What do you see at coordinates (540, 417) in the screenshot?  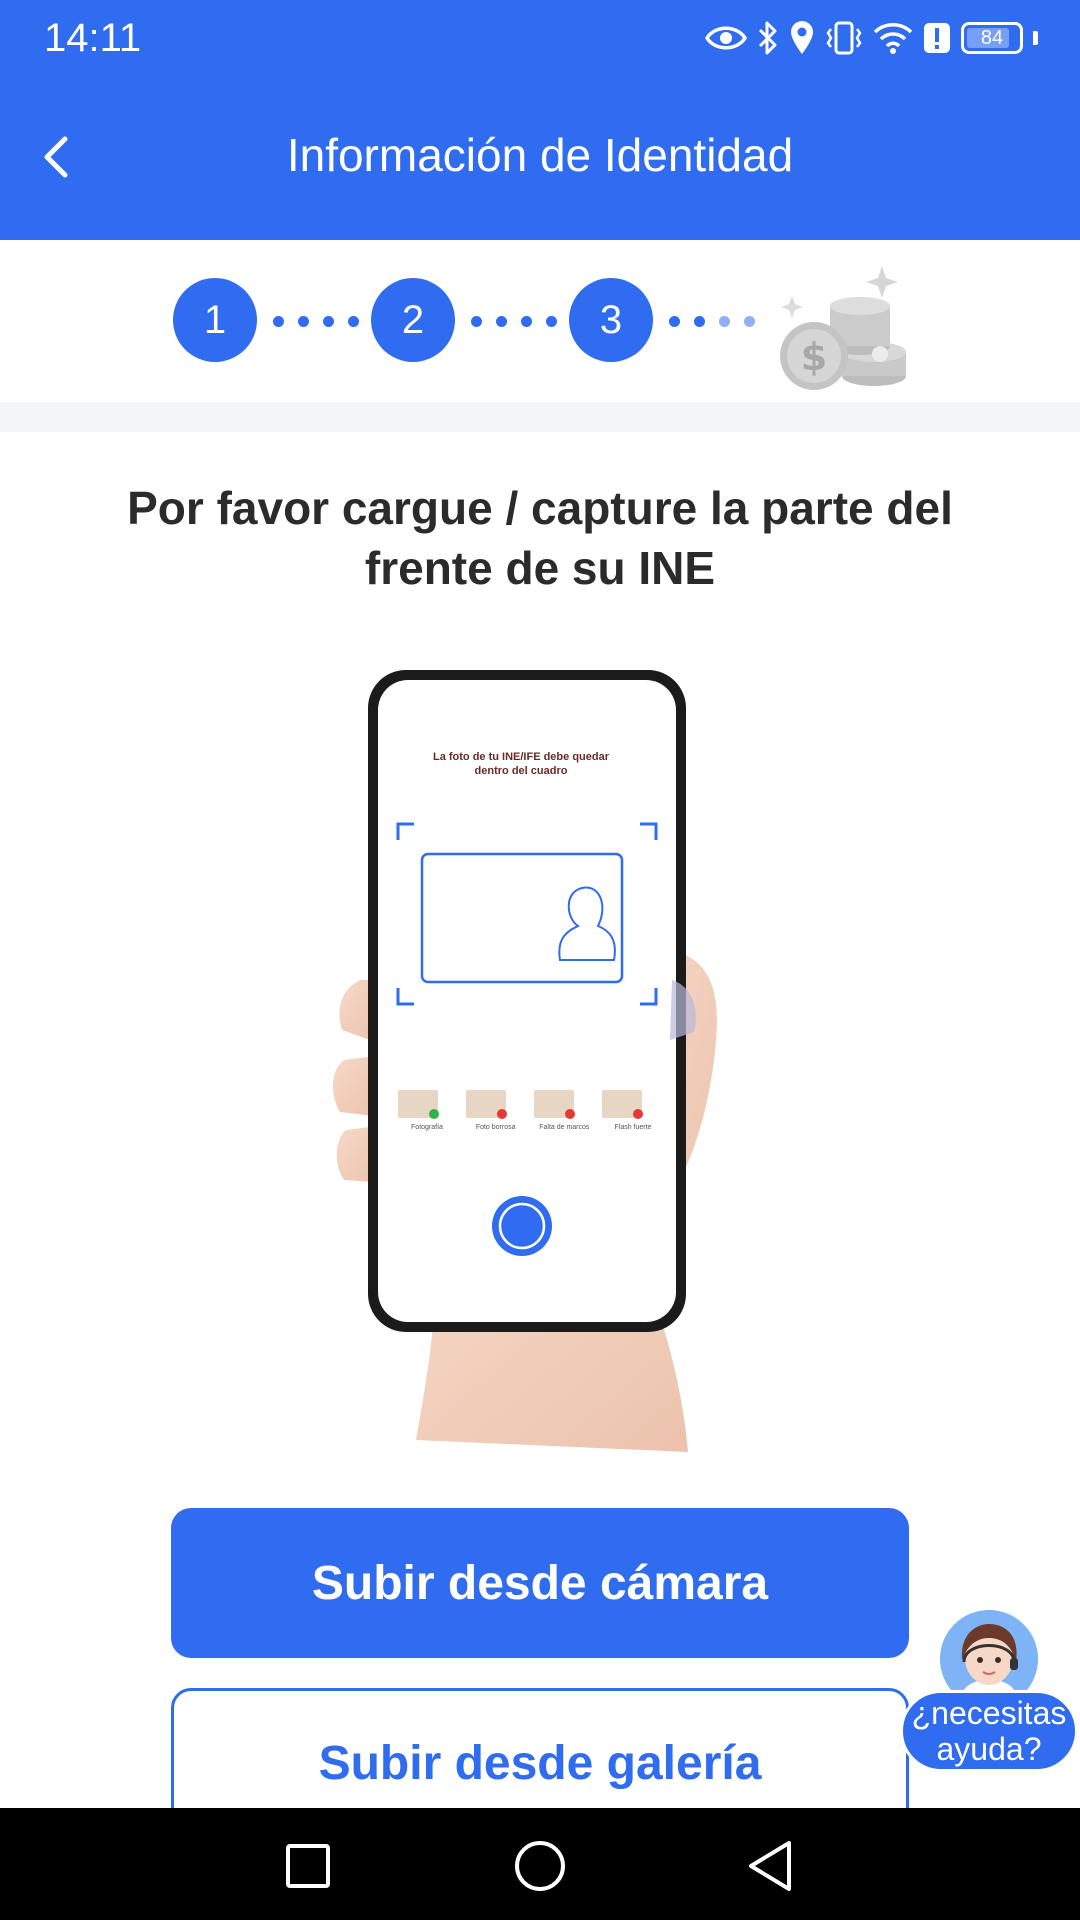 I see `section-divider` at bounding box center [540, 417].